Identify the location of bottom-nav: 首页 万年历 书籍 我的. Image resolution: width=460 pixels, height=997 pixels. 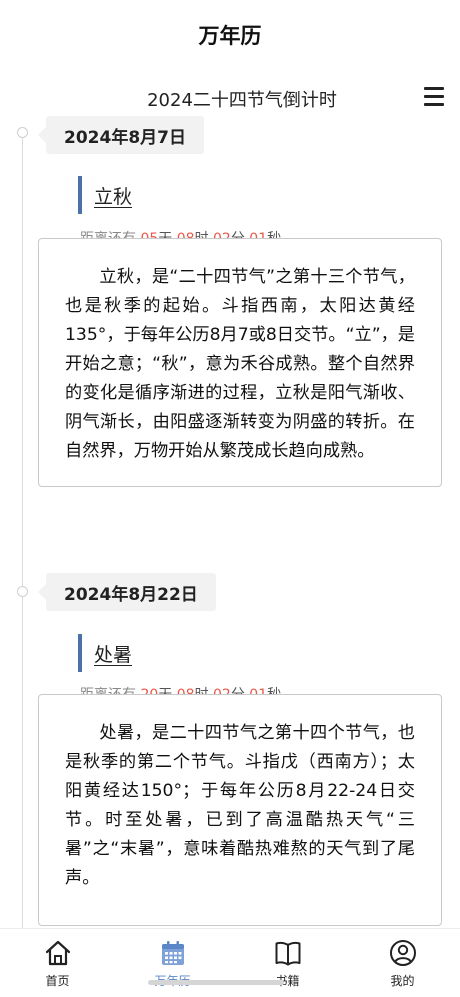
(230, 962).